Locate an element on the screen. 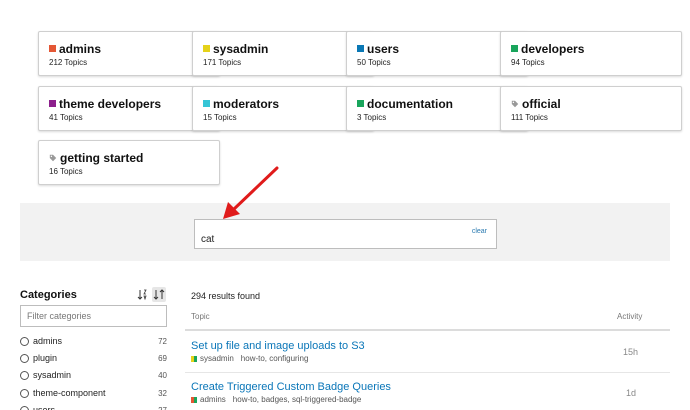 This screenshot has width=690, height=410. category-card-title: moderators is located at coordinates (246, 103).